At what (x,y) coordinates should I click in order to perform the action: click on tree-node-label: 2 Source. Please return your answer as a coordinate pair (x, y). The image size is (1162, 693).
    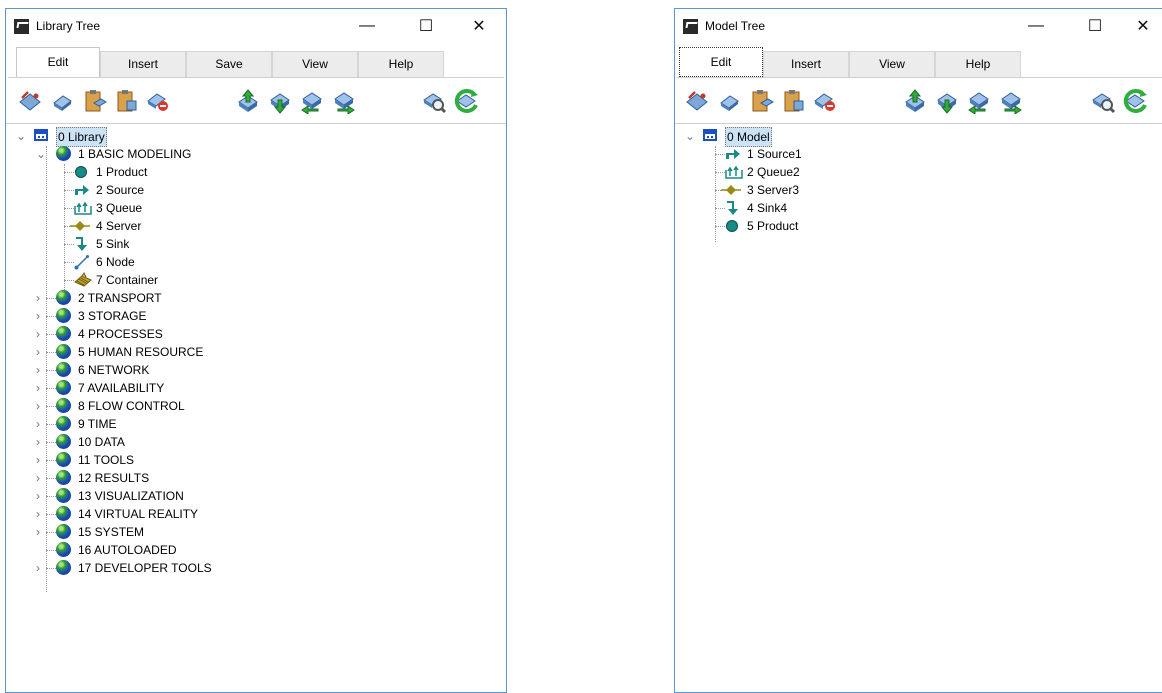
    Looking at the image, I should click on (120, 190).